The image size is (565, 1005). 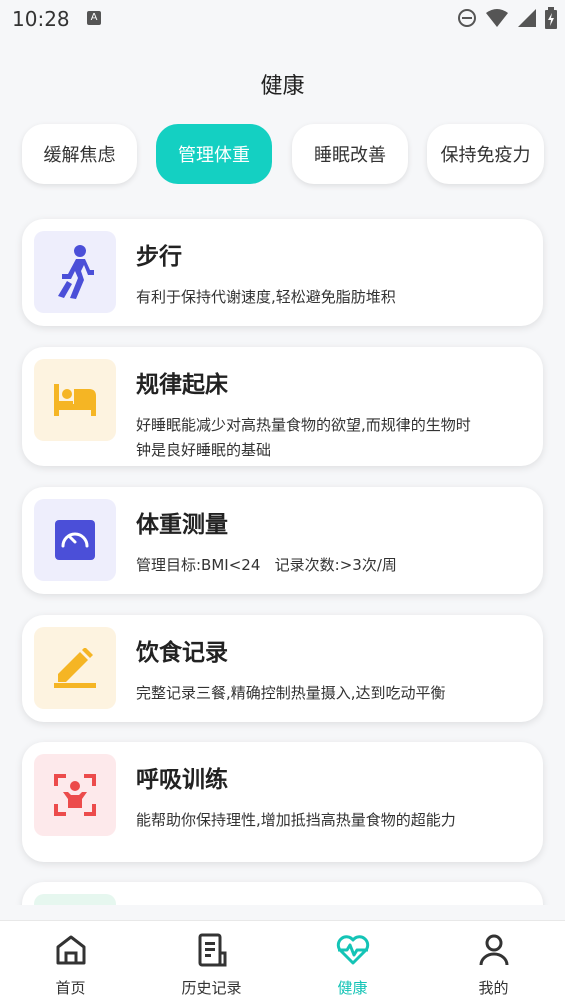 I want to click on breathing-icon-box, so click(x=75, y=795).